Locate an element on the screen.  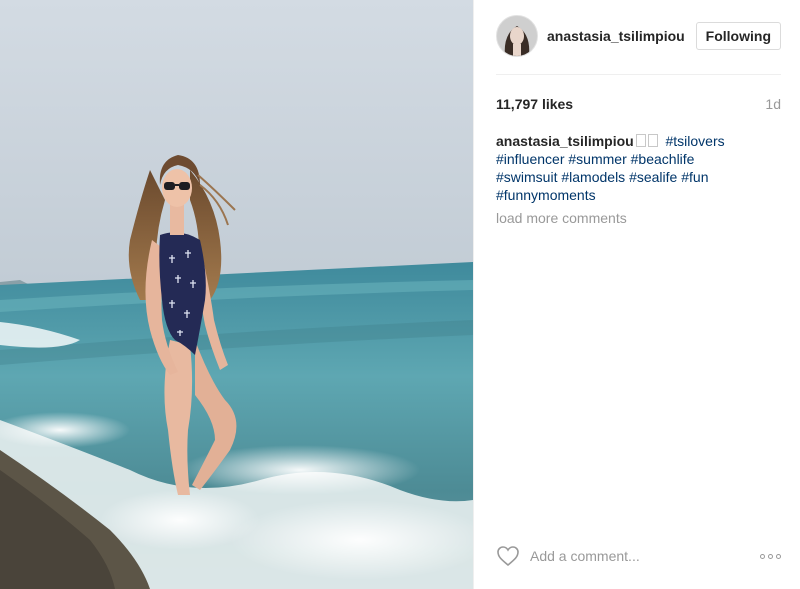
hashtag-link: #lamodels is located at coordinates (593, 177).